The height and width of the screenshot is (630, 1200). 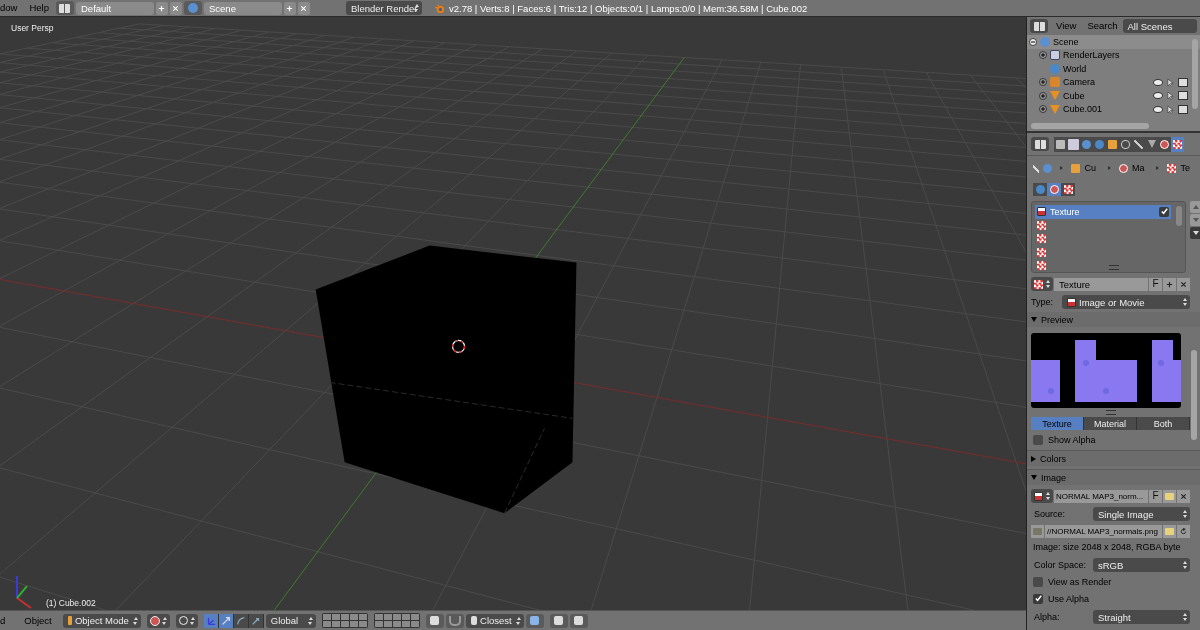 I want to click on alpha-mode-dropdown: Straight, so click(x=1141, y=617).